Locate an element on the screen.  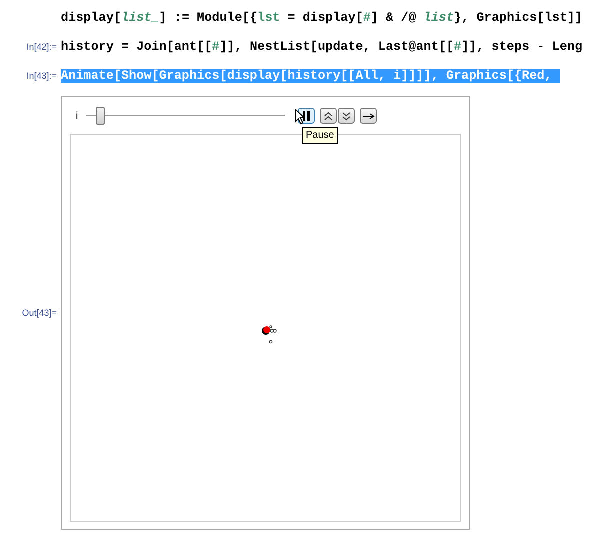
direction-button is located at coordinates (368, 116).